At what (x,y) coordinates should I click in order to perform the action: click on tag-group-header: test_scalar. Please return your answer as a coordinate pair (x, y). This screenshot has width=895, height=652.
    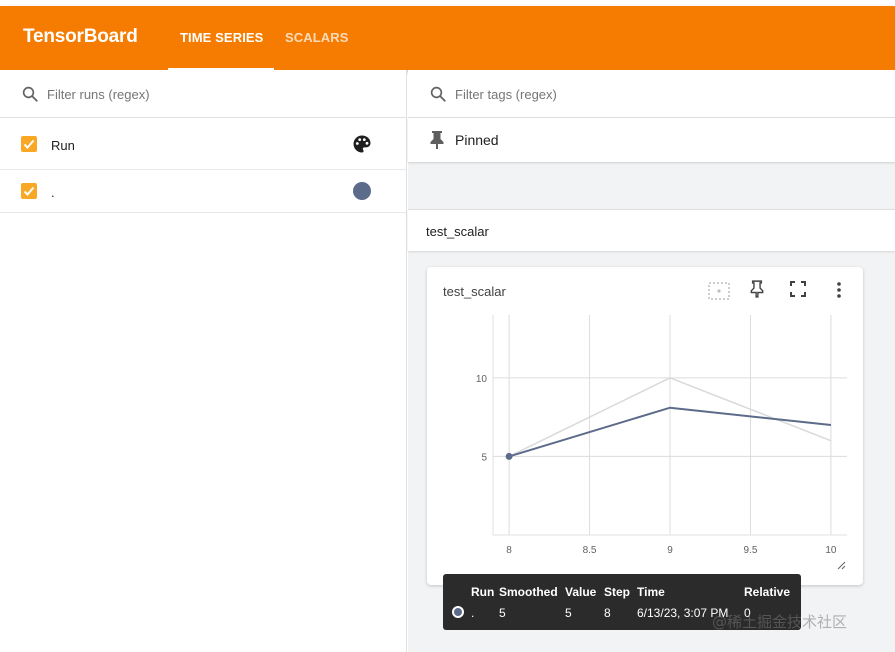
    Looking at the image, I should click on (651, 230).